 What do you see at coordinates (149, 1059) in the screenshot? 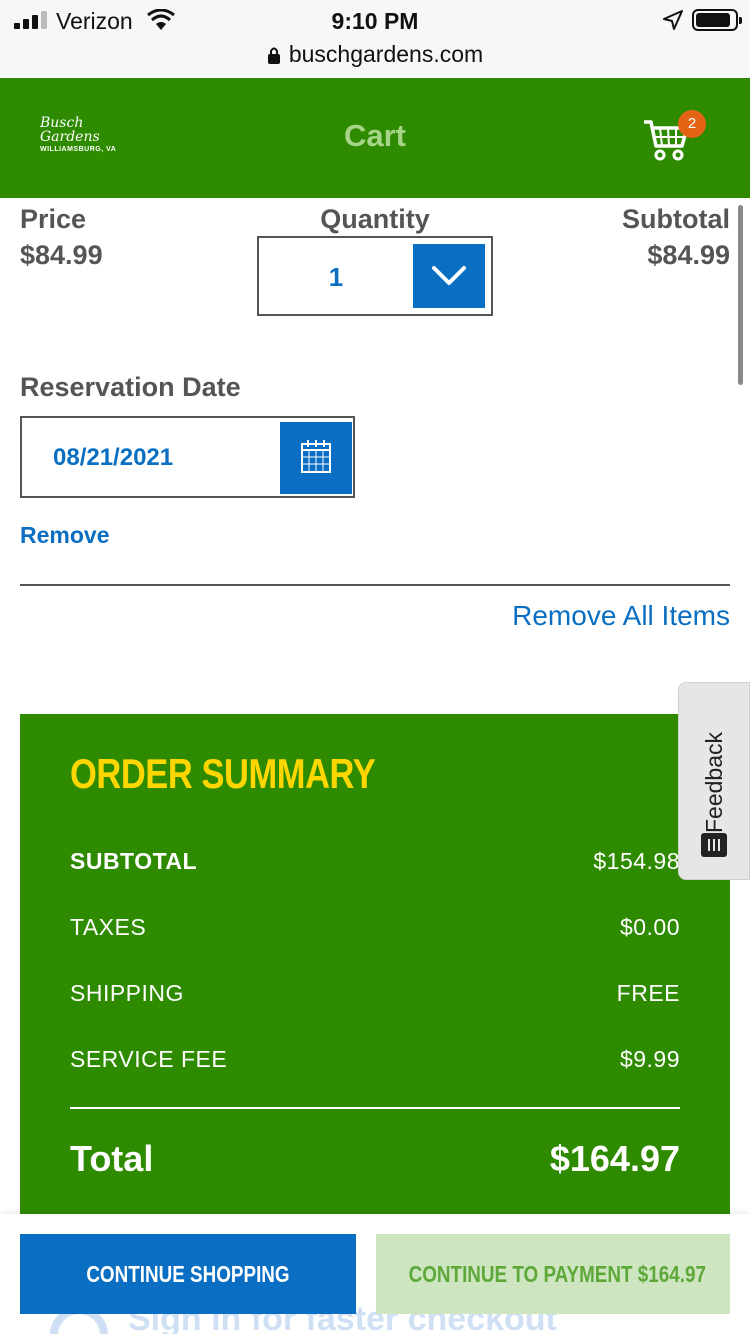
I see `summary-row-label: SERVICE FEE` at bounding box center [149, 1059].